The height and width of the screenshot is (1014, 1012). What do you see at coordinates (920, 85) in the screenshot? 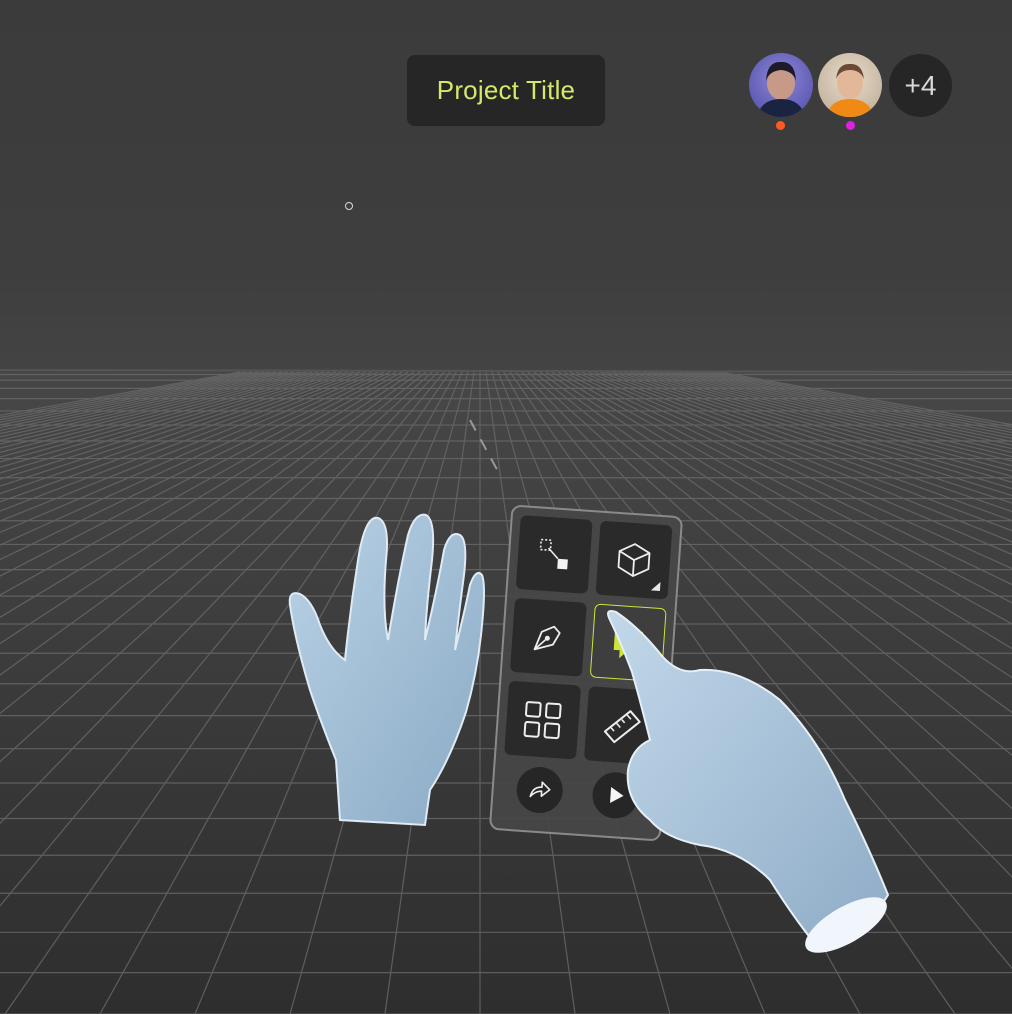
I see `more-collaborators-badge: +4` at bounding box center [920, 85].